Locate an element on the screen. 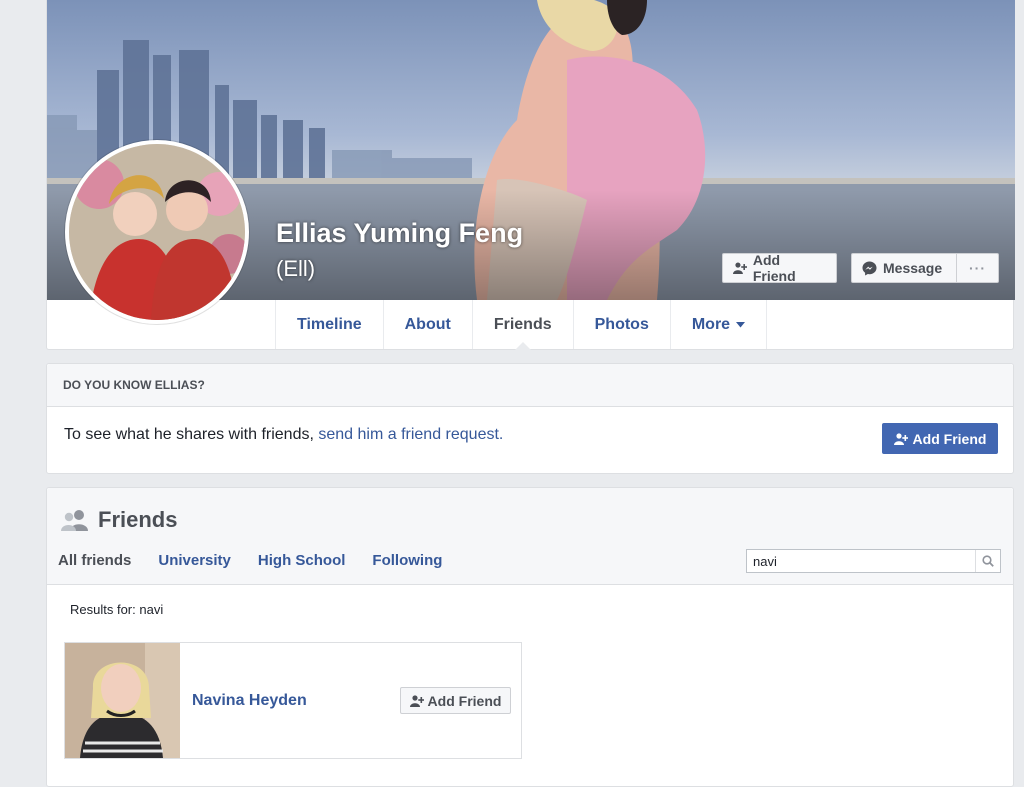  search-icon is located at coordinates (988, 561).